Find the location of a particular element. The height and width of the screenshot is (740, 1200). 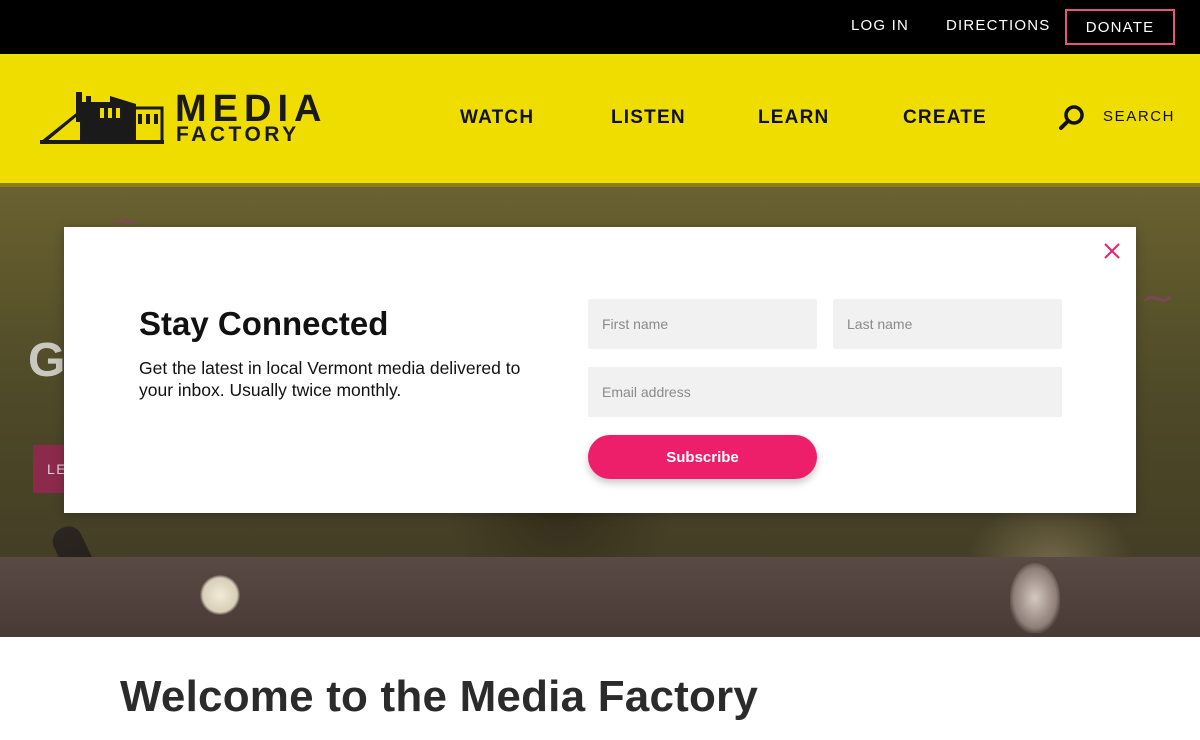

email-field is located at coordinates (825, 392).